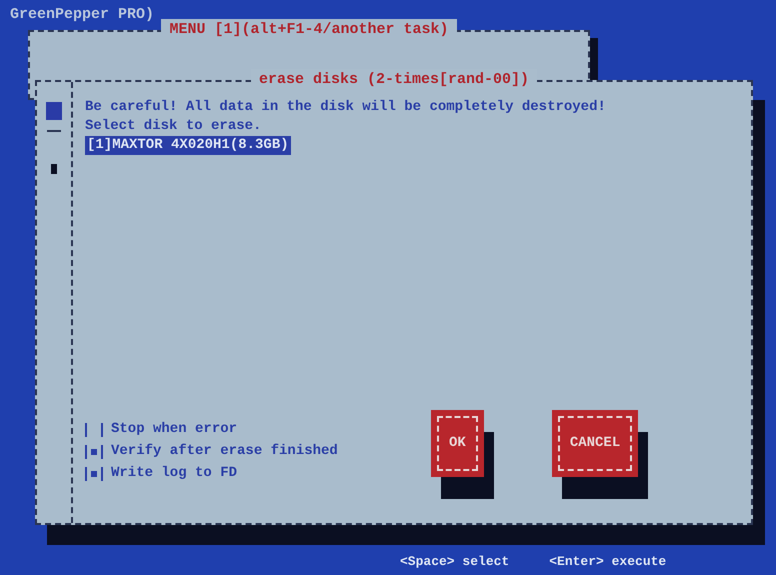  What do you see at coordinates (188, 145) in the screenshot?
I see `disk-item: [1]MAXTOR 4X020H1(8.3GB)` at bounding box center [188, 145].